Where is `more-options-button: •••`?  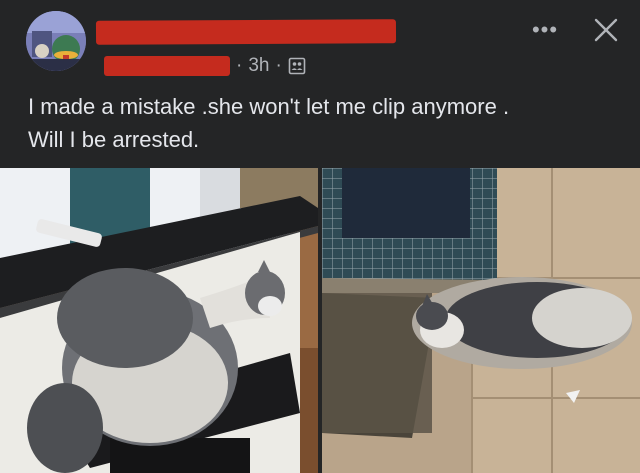 more-options-button: ••• is located at coordinates (545, 30).